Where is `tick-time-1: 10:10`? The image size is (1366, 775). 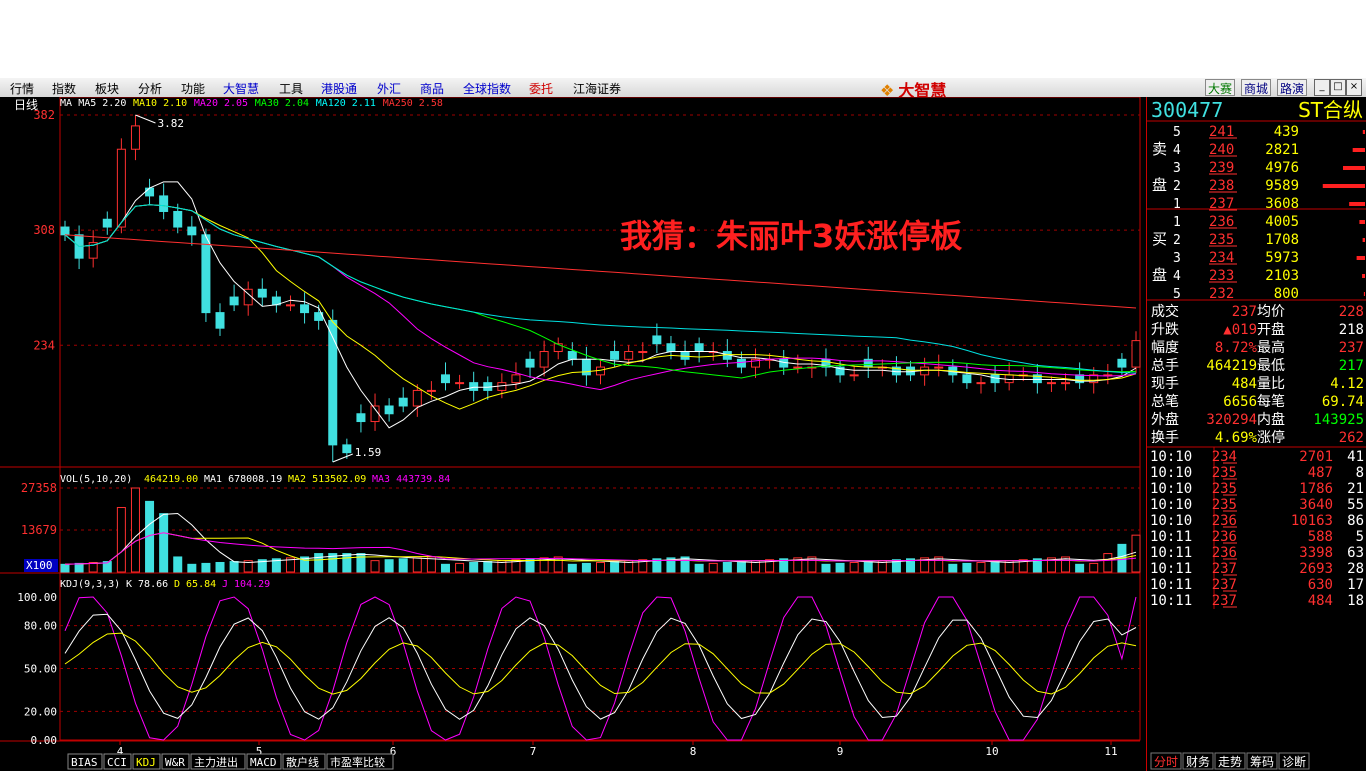
tick-time-1: 10:10 is located at coordinates (1171, 473).